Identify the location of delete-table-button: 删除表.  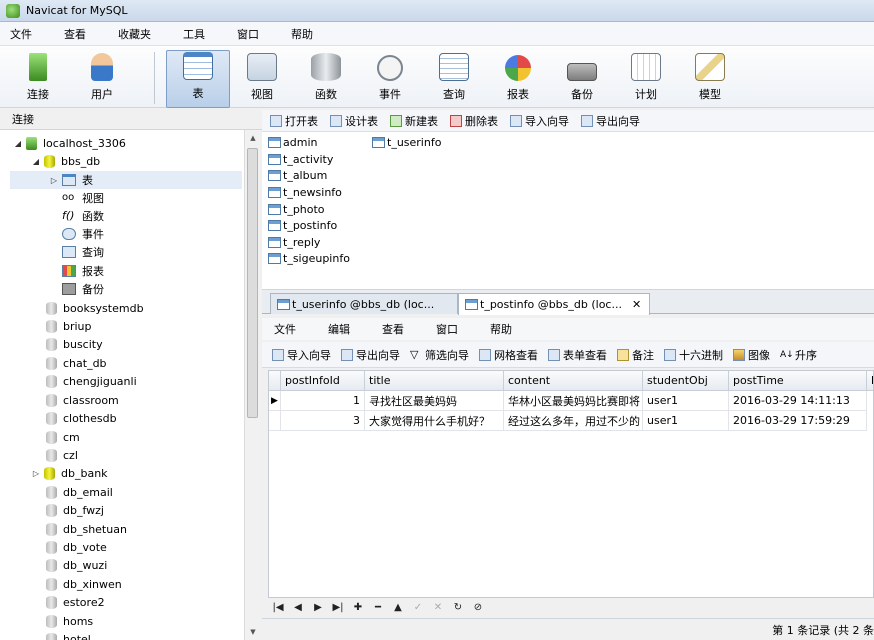
(474, 121).